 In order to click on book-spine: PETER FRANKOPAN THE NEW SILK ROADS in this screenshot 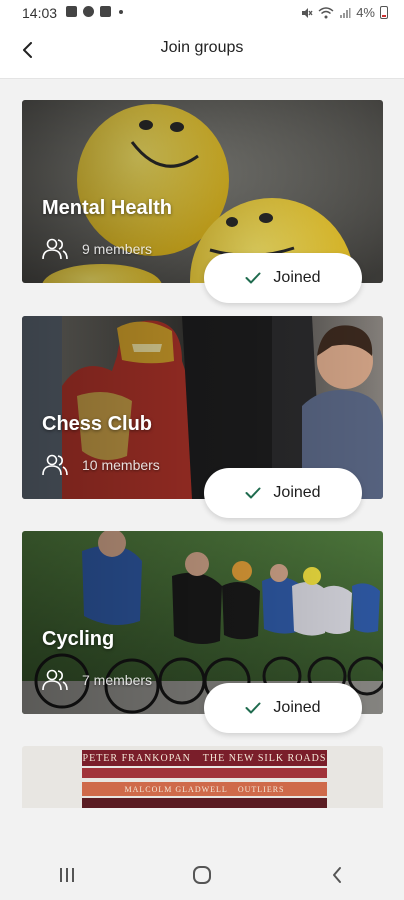, I will do `click(204, 758)`.